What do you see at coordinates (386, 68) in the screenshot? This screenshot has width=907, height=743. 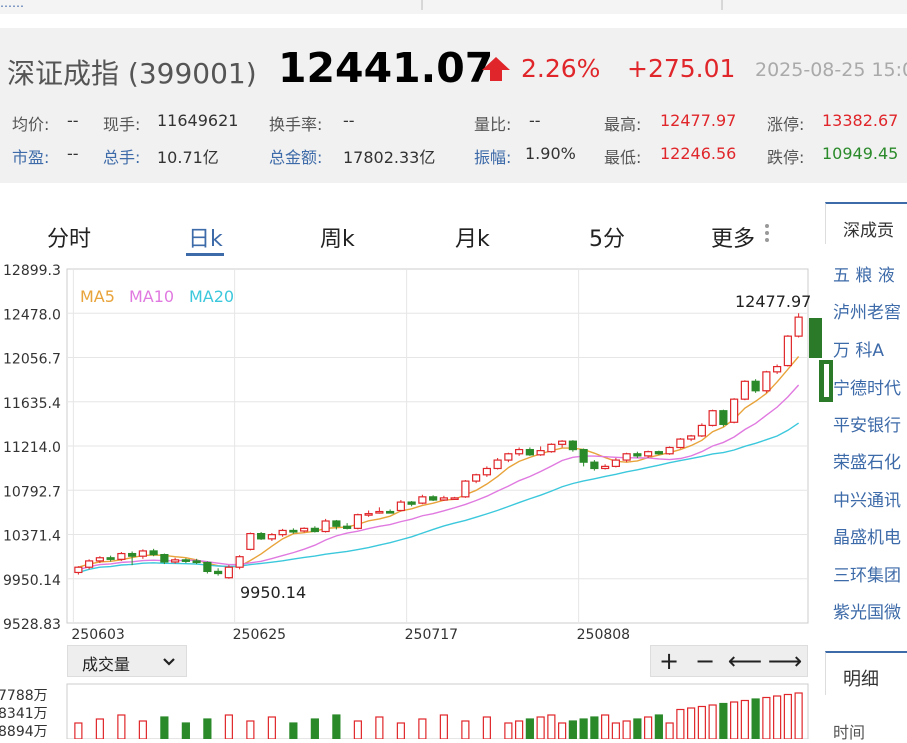 I see `index-price: 12441.07` at bounding box center [386, 68].